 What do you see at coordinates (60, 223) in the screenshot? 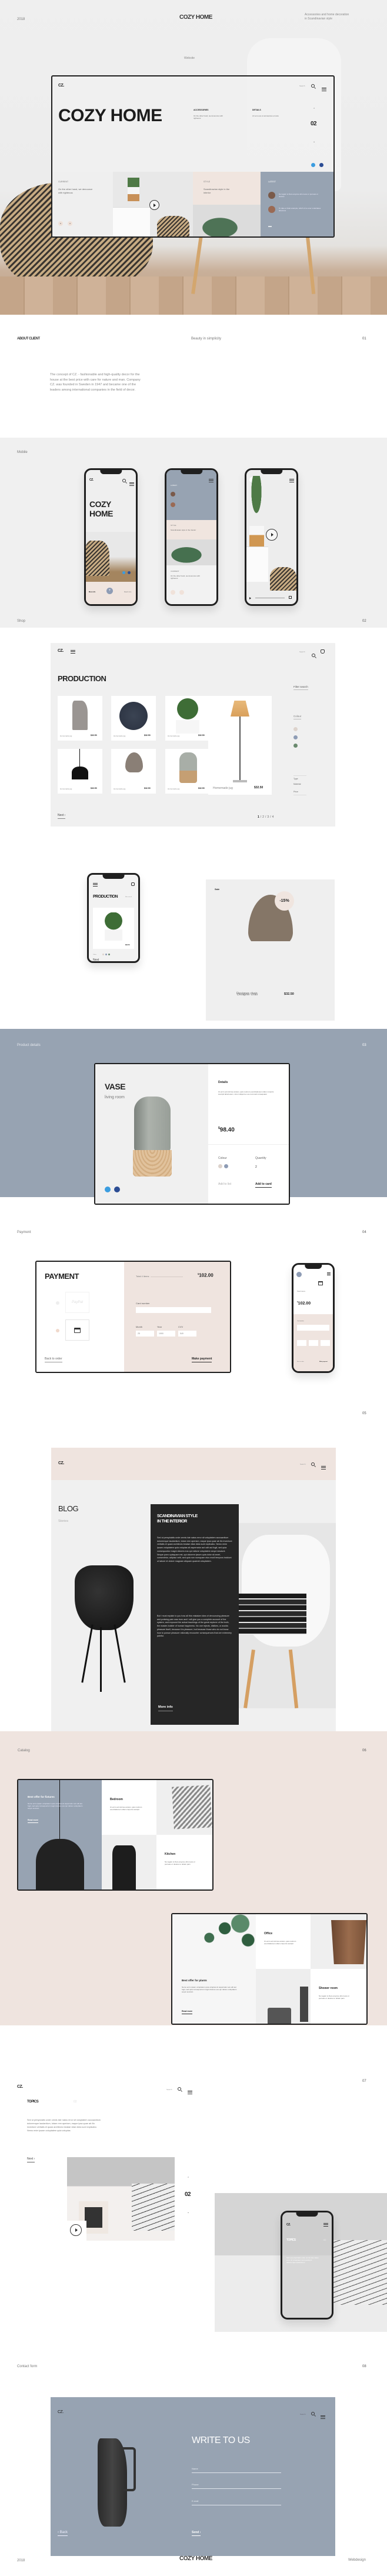
I see `prev-button: <` at bounding box center [60, 223].